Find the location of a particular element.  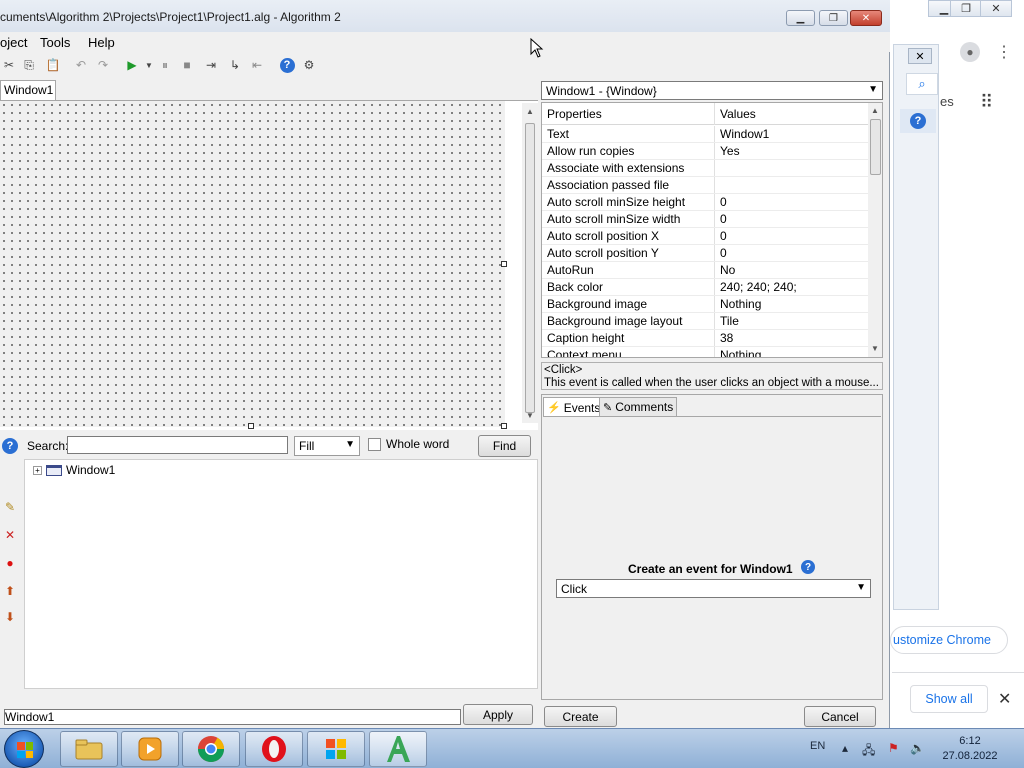

chrome-close-button: ✕ is located at coordinates (996, 8).